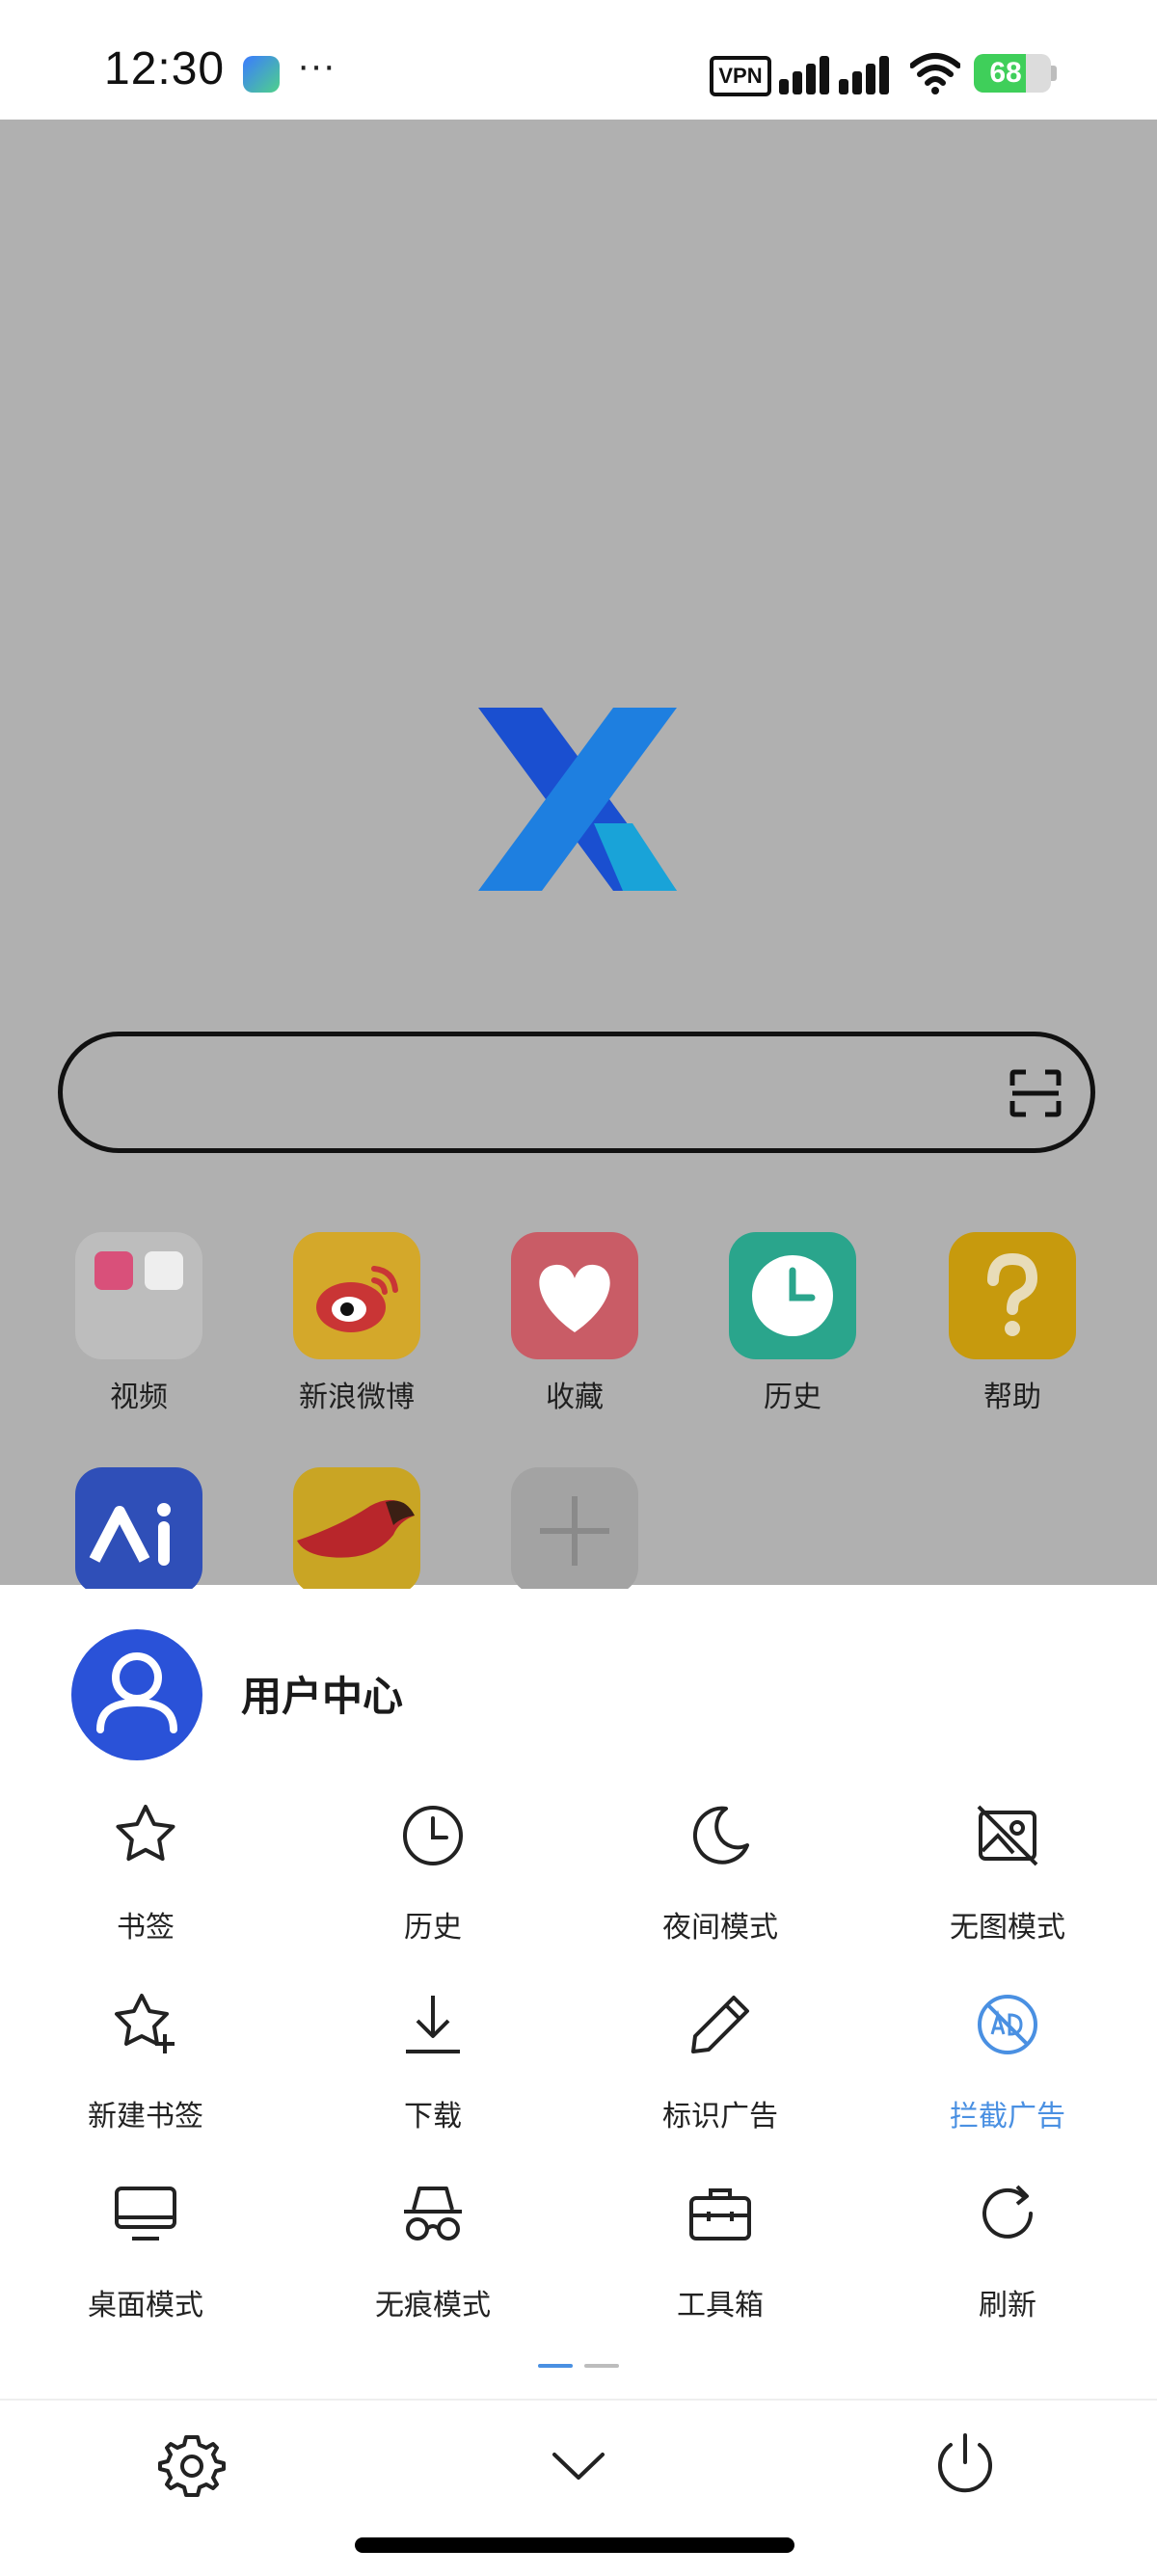 The height and width of the screenshot is (2576, 1157). I want to click on shortcut-ai-app, so click(138, 1531).